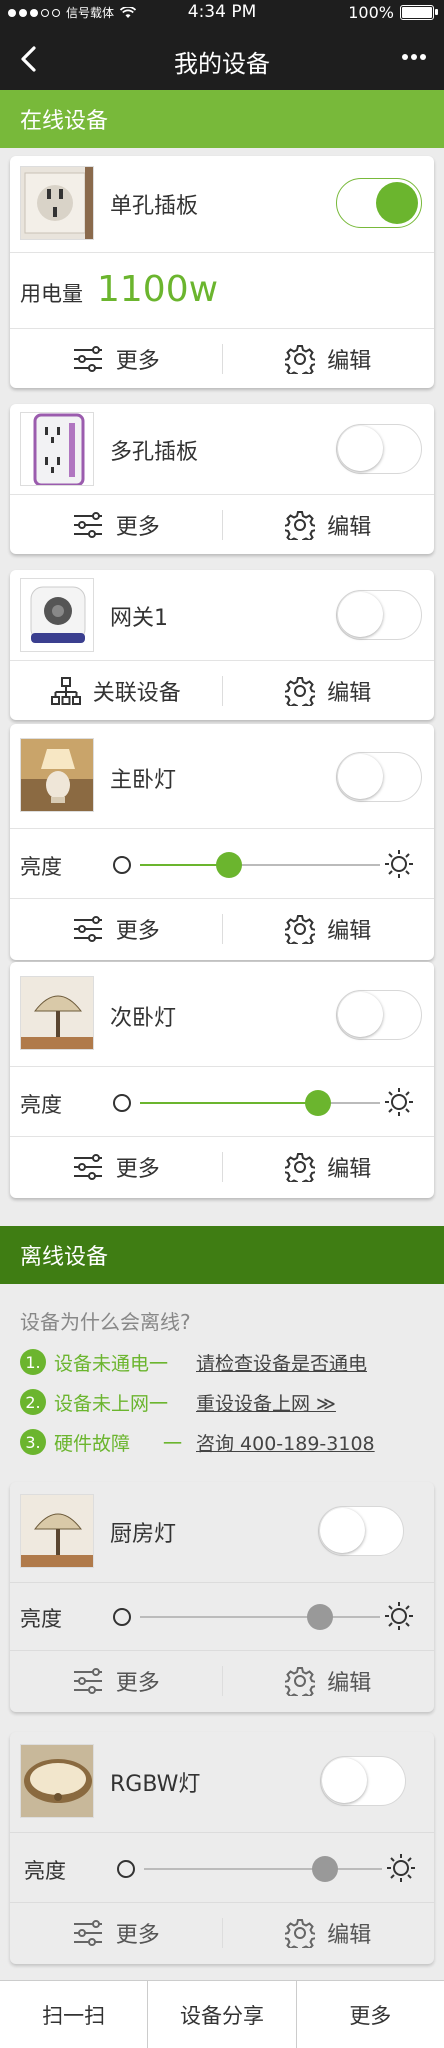 The height and width of the screenshot is (2048, 444). I want to click on more-menu-icon, so click(414, 57).